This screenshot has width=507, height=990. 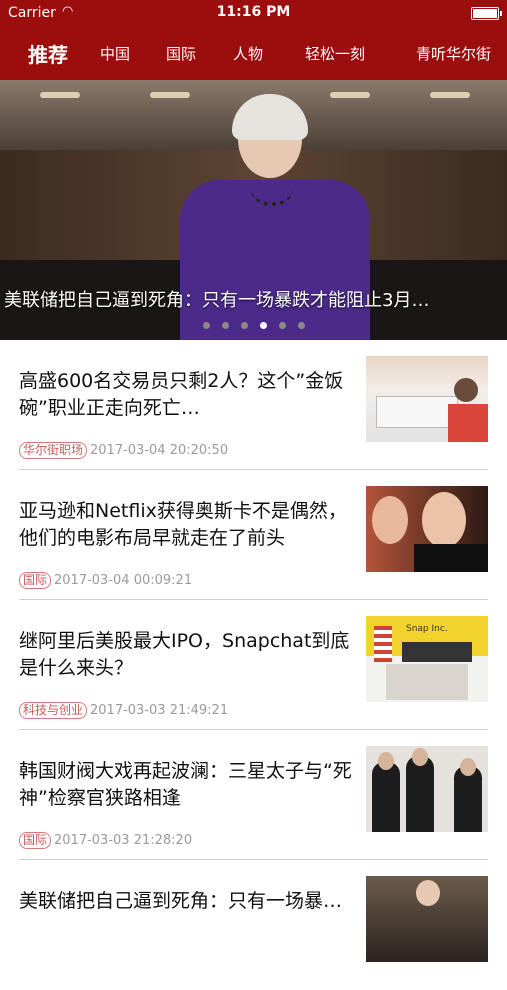 What do you see at coordinates (189, 655) in the screenshot?
I see `article-title: 继阿里后美股最大IPO，Snapchat到底是什么来头？` at bounding box center [189, 655].